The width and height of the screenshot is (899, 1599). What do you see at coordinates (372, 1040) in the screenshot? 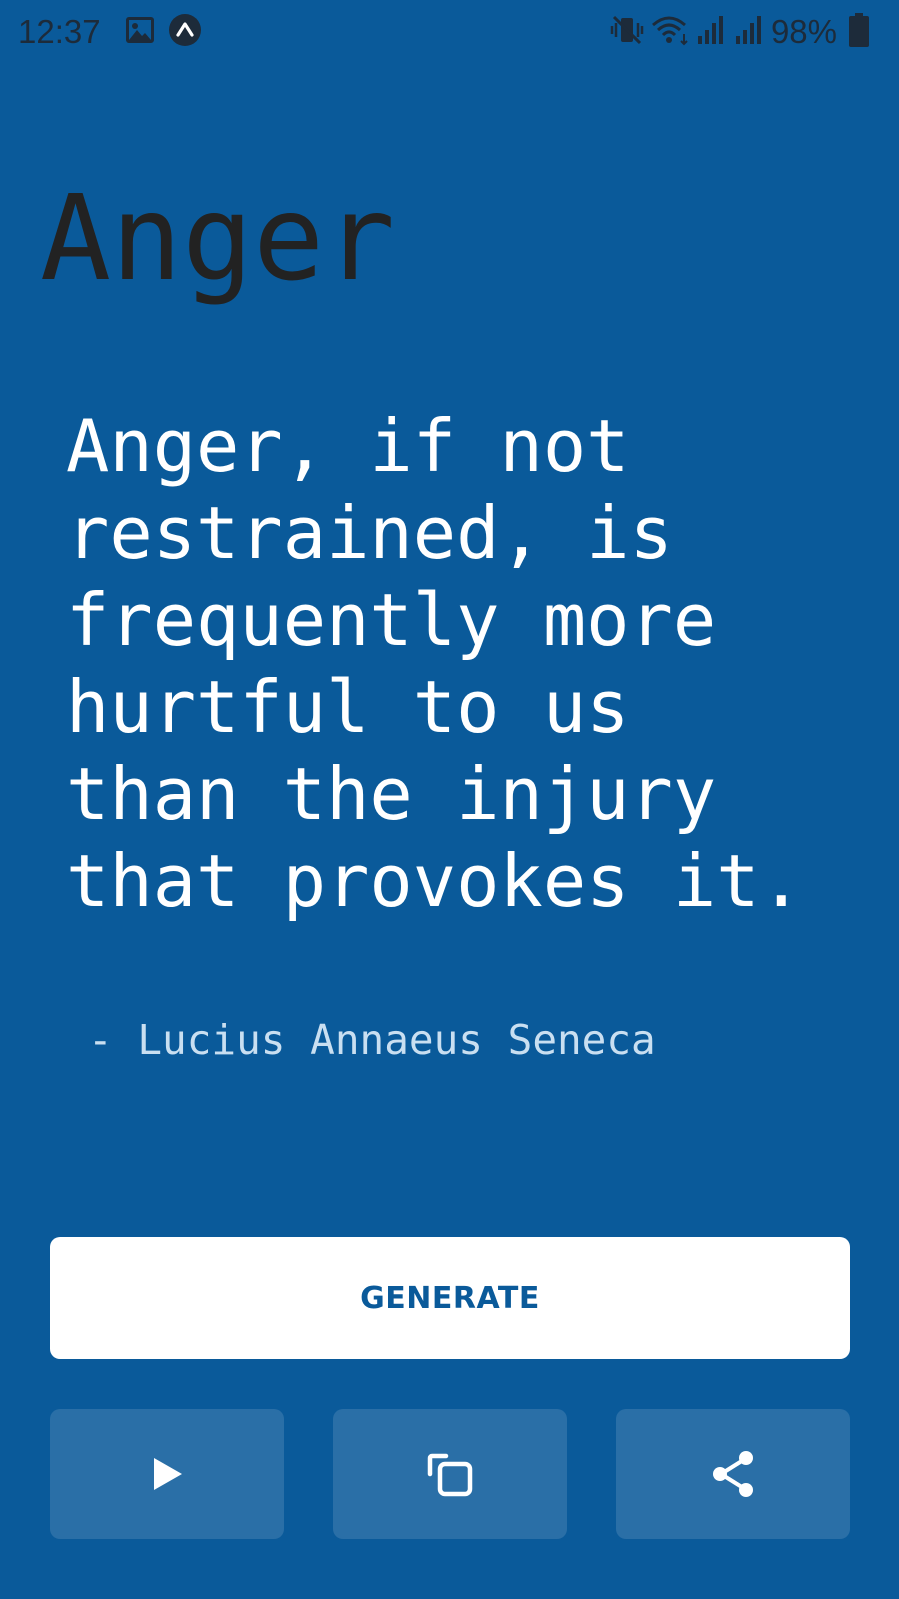
I see `quote-author: - Lucius Annaeus Seneca` at bounding box center [372, 1040].